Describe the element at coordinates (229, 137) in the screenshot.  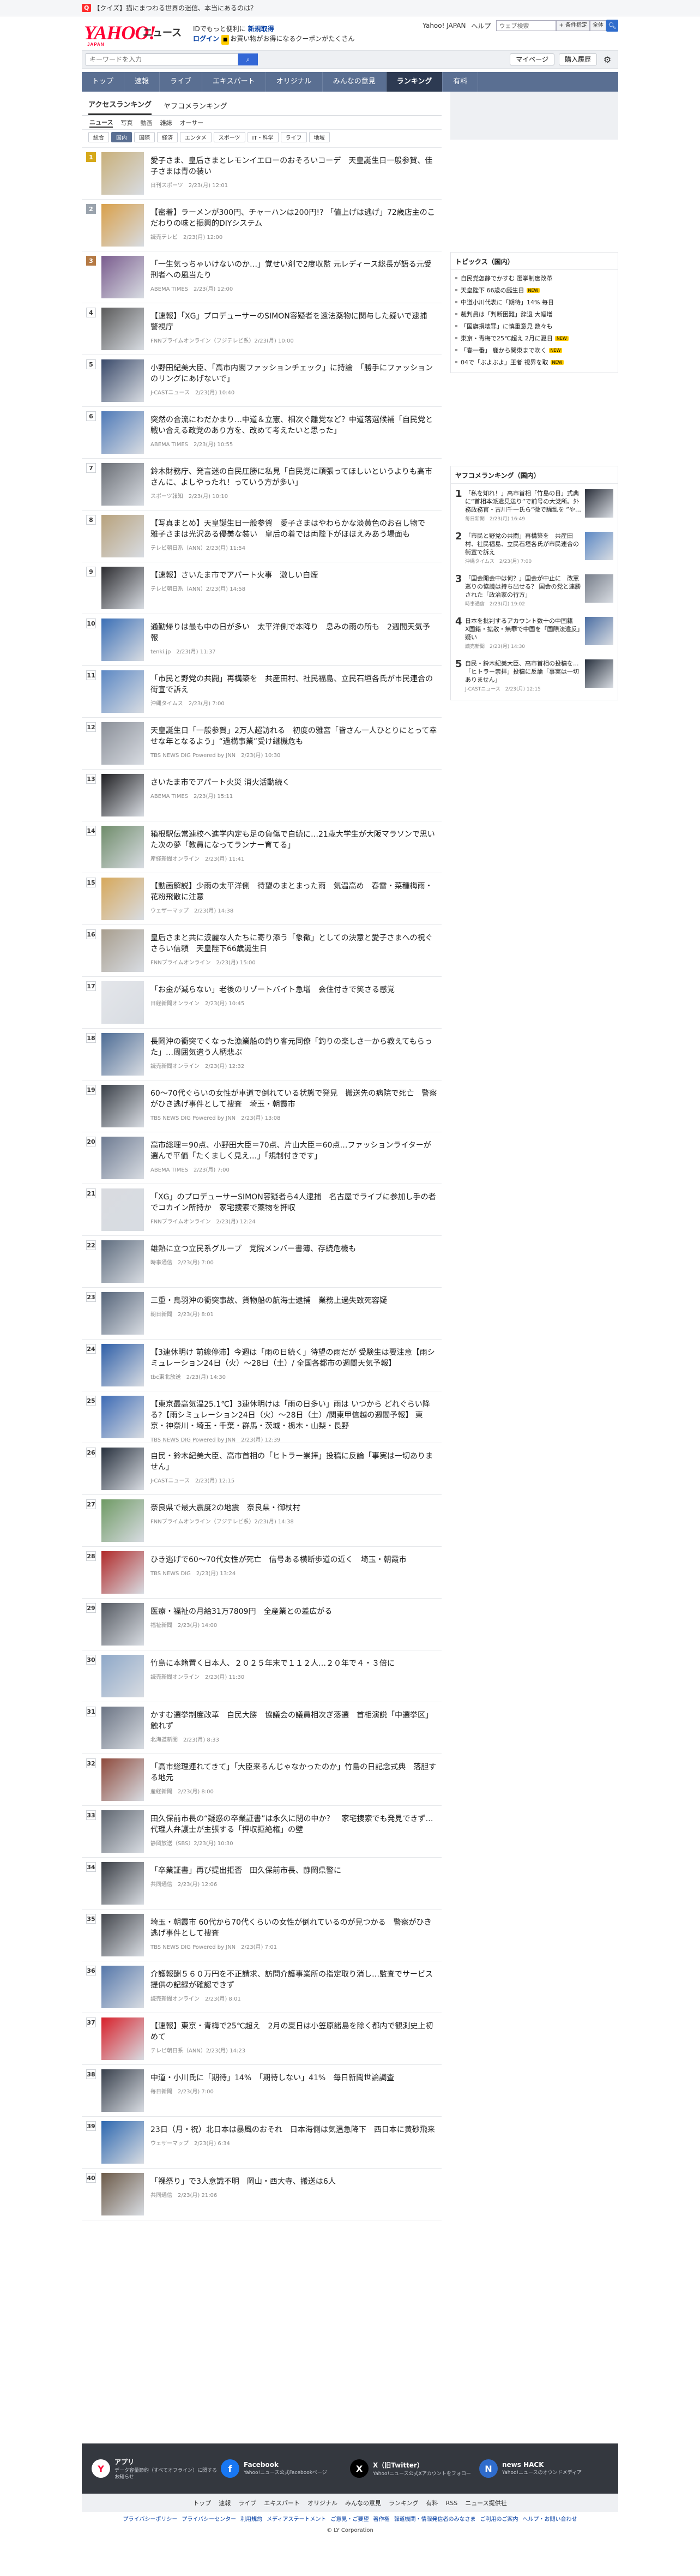
I see `subcategory-tab: スポーツ` at that location.